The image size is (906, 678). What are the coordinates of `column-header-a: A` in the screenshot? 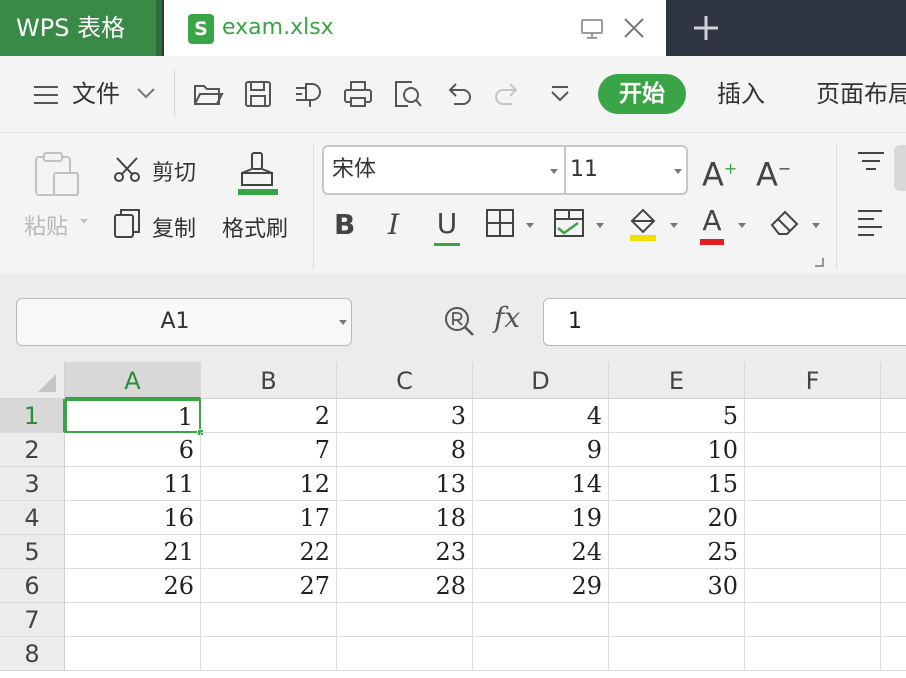 It's located at (133, 380).